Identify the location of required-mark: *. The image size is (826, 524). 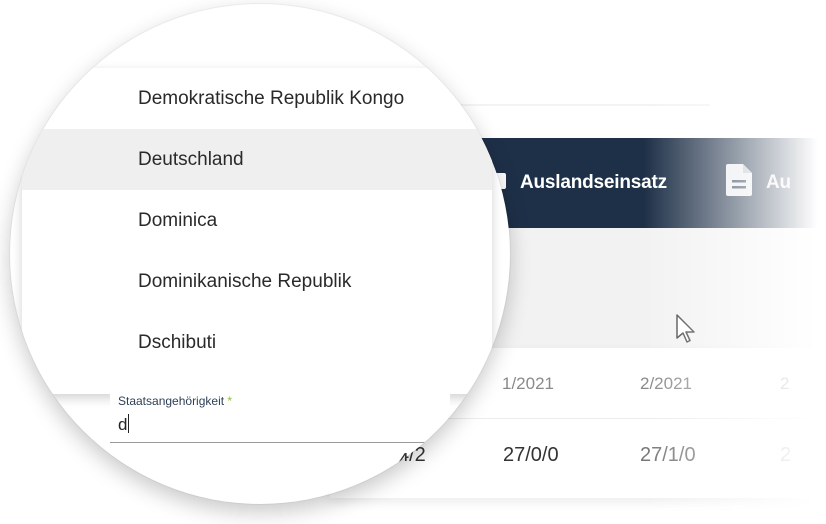
(230, 401).